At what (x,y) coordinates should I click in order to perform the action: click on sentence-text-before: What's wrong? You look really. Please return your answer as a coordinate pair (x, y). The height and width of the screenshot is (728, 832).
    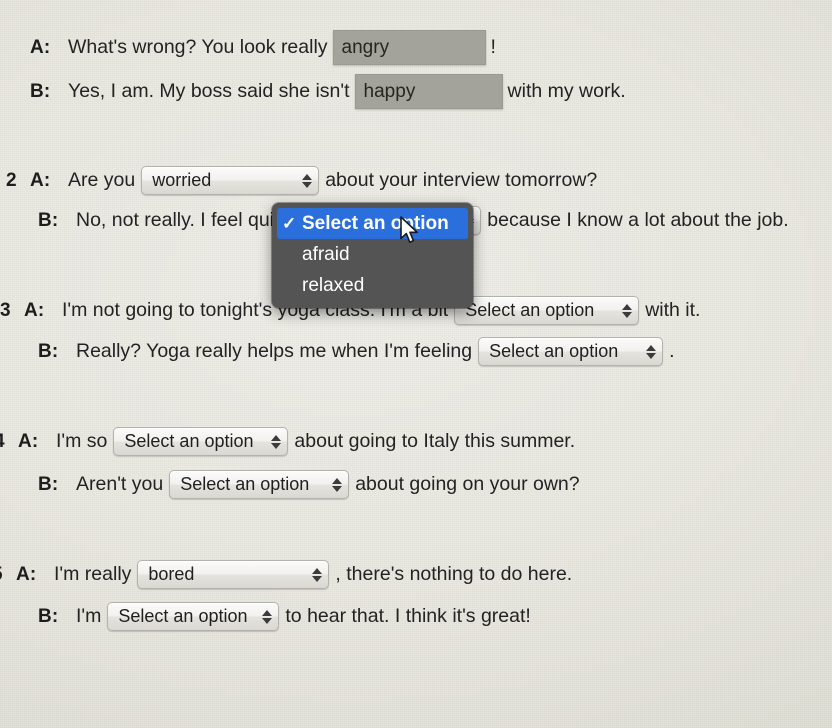
    Looking at the image, I should click on (198, 46).